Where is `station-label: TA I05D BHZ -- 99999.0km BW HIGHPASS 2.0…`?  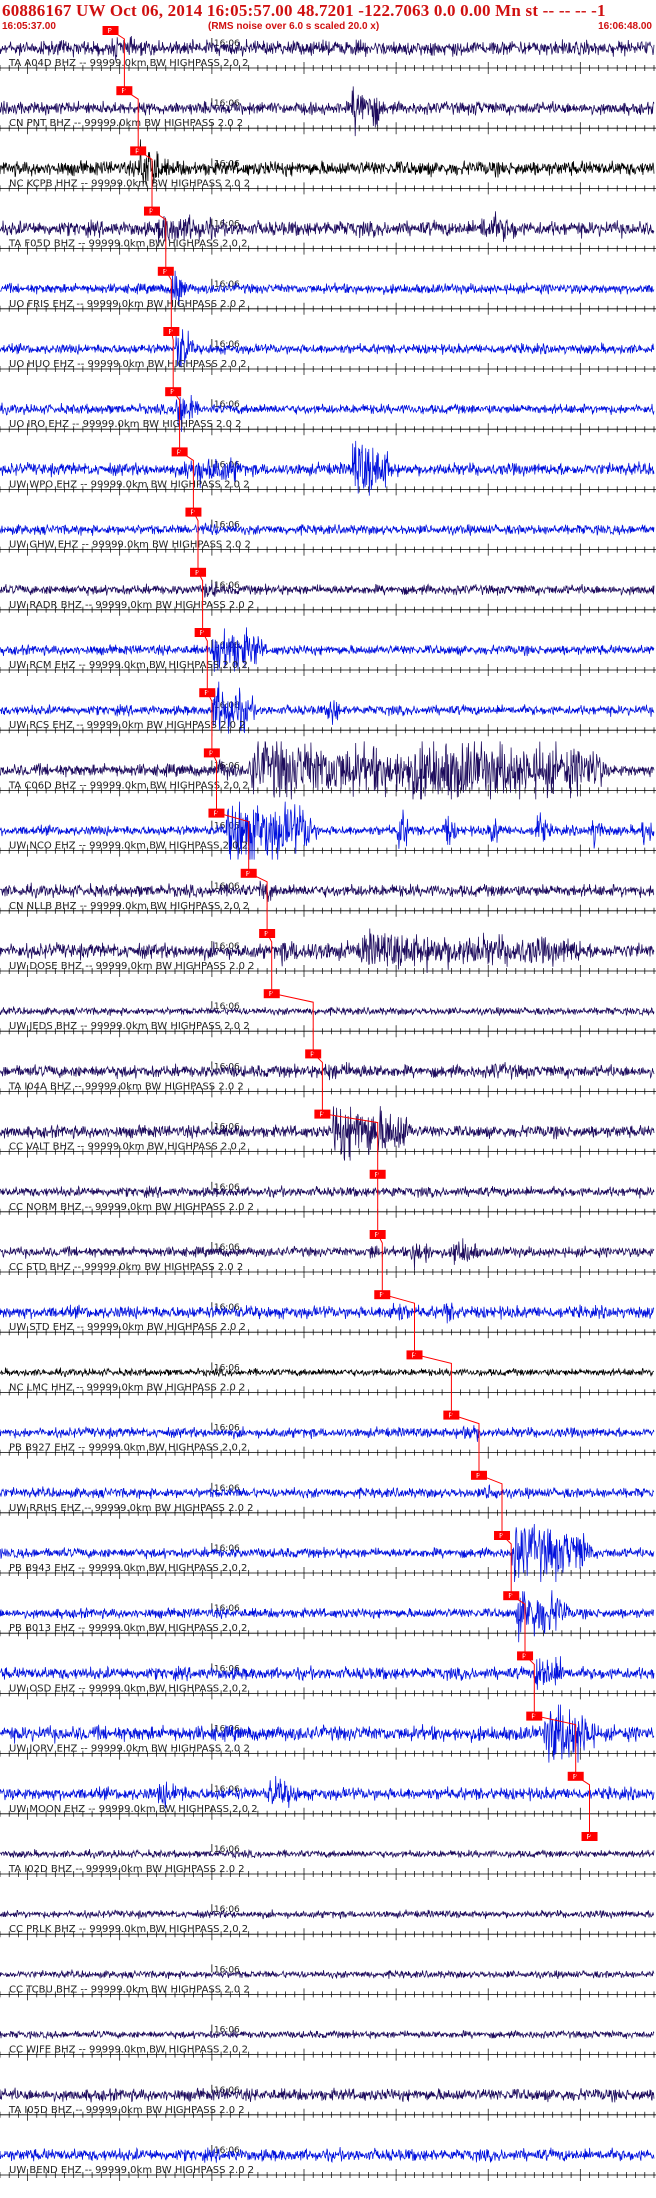
station-label: TA I05D BHZ -- 99999.0km BW HIGHPASS 2.0… is located at coordinates (126, 2110).